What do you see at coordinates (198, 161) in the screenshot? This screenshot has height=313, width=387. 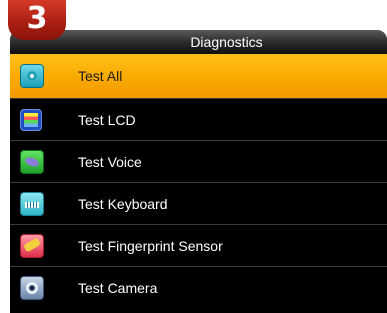 I see `menu-item-test-voice: Test Voice` at bounding box center [198, 161].